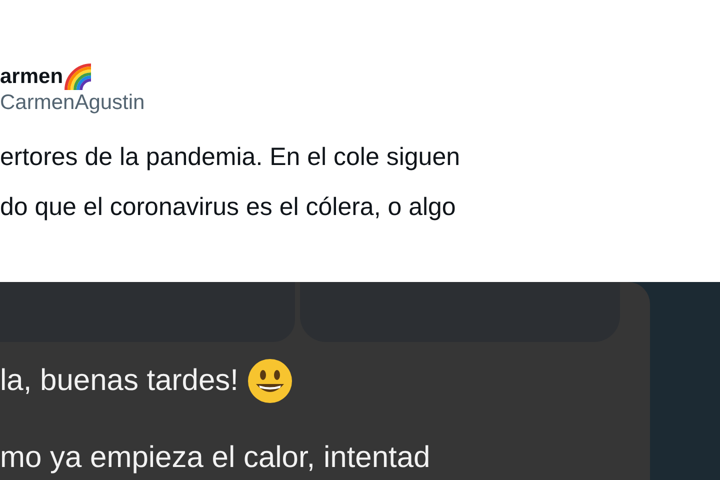 The image size is (720, 480). What do you see at coordinates (216, 458) in the screenshot?
I see `message-text: mo ya empieza el calor, intentad` at bounding box center [216, 458].